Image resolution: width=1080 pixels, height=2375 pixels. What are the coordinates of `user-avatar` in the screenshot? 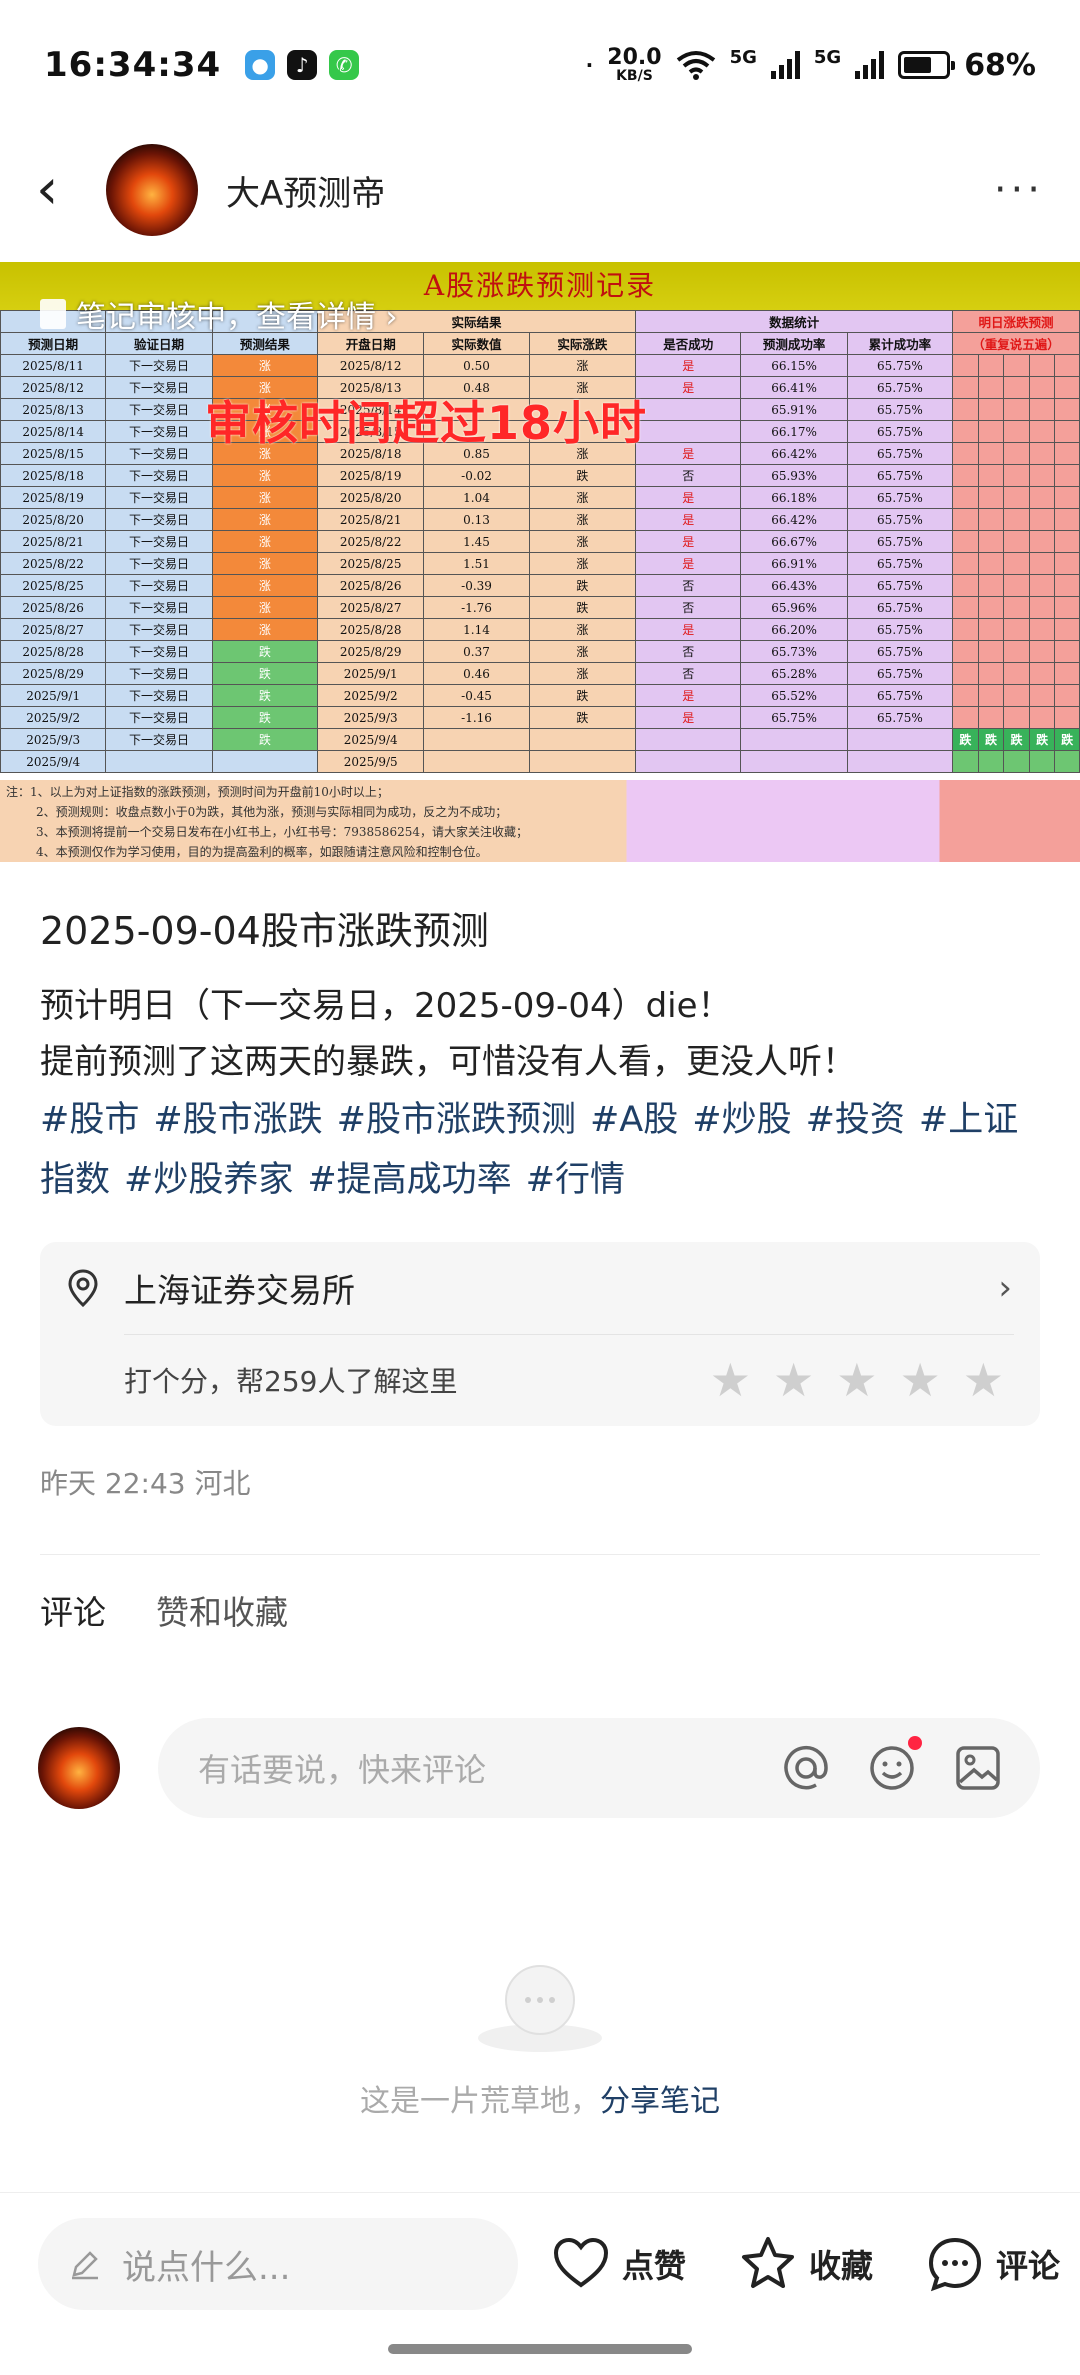 It's located at (79, 1768).